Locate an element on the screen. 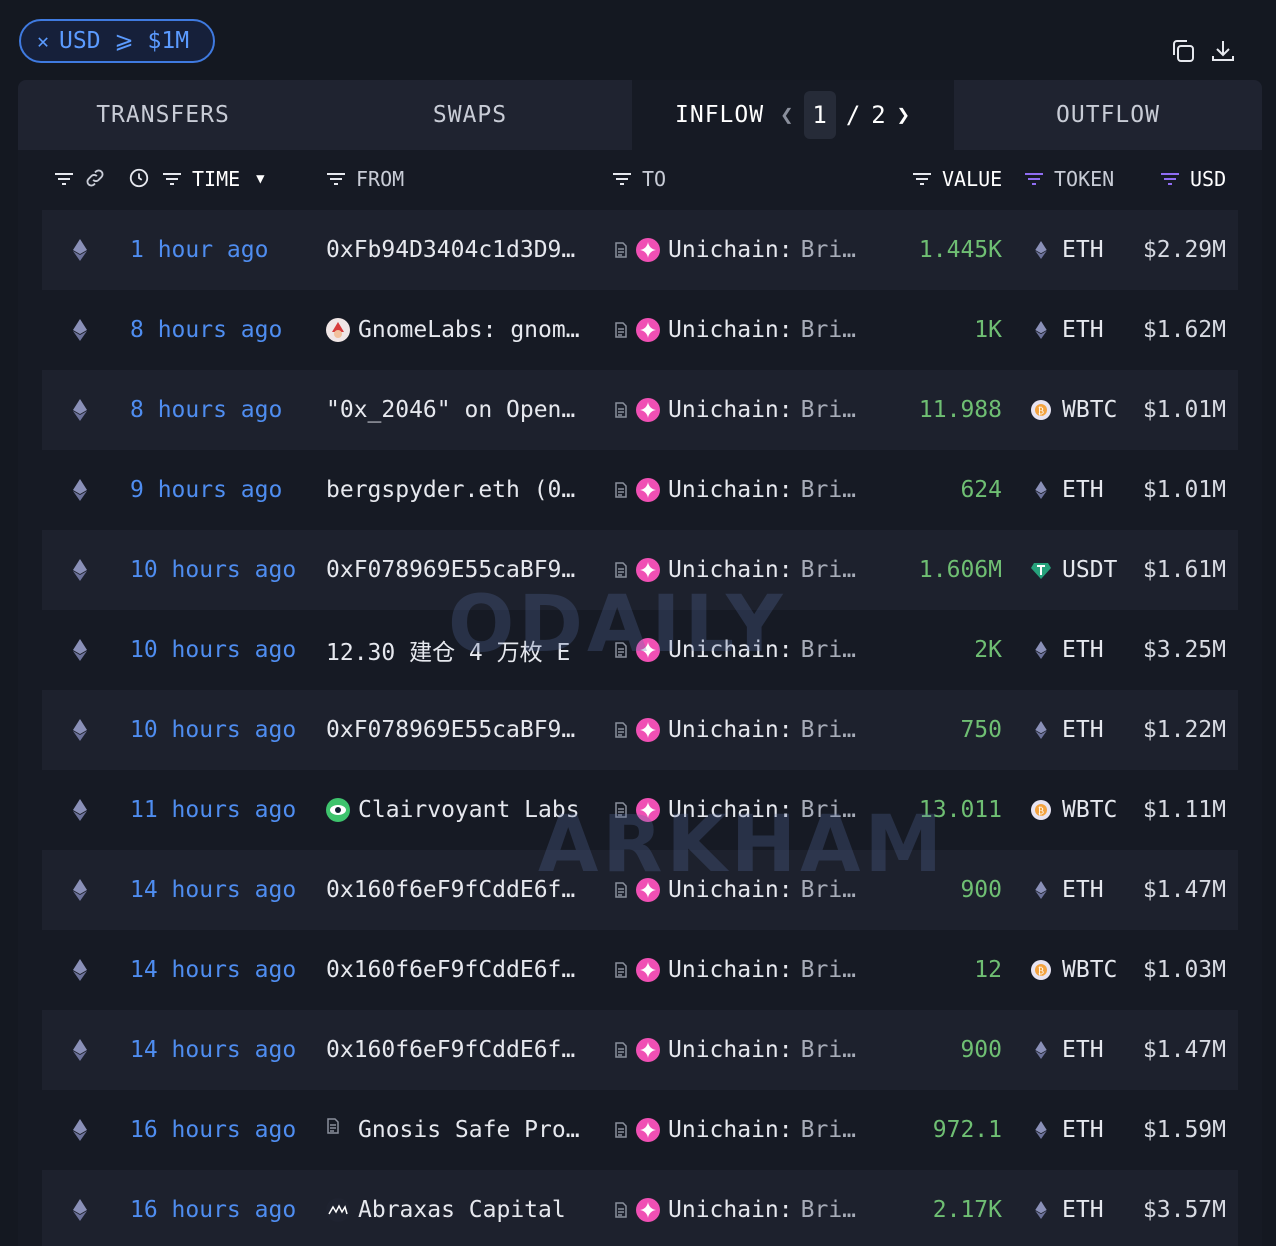 The height and width of the screenshot is (1246, 1276). value-header-label: VALUE is located at coordinates (972, 179).